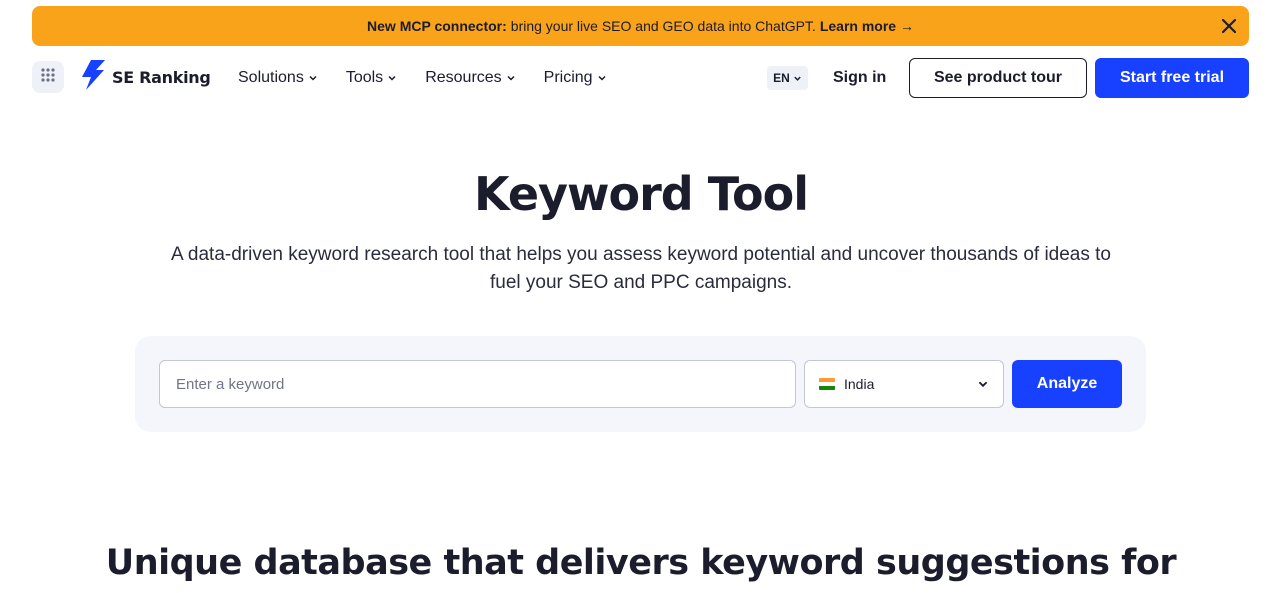 The height and width of the screenshot is (593, 1282). I want to click on language-selector: EN, so click(787, 78).